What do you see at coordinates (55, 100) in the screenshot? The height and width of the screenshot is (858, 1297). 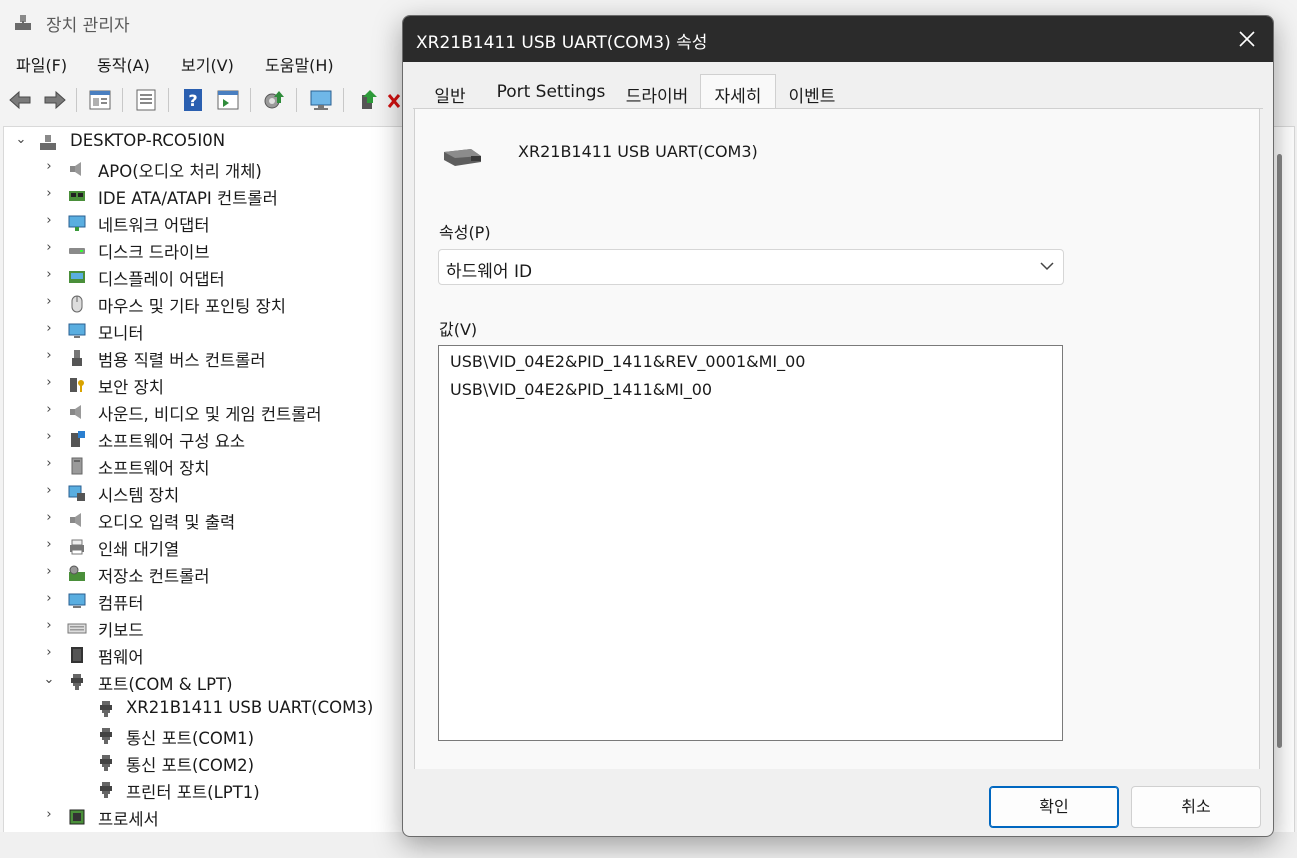 I see `forward-arrow-icon` at bounding box center [55, 100].